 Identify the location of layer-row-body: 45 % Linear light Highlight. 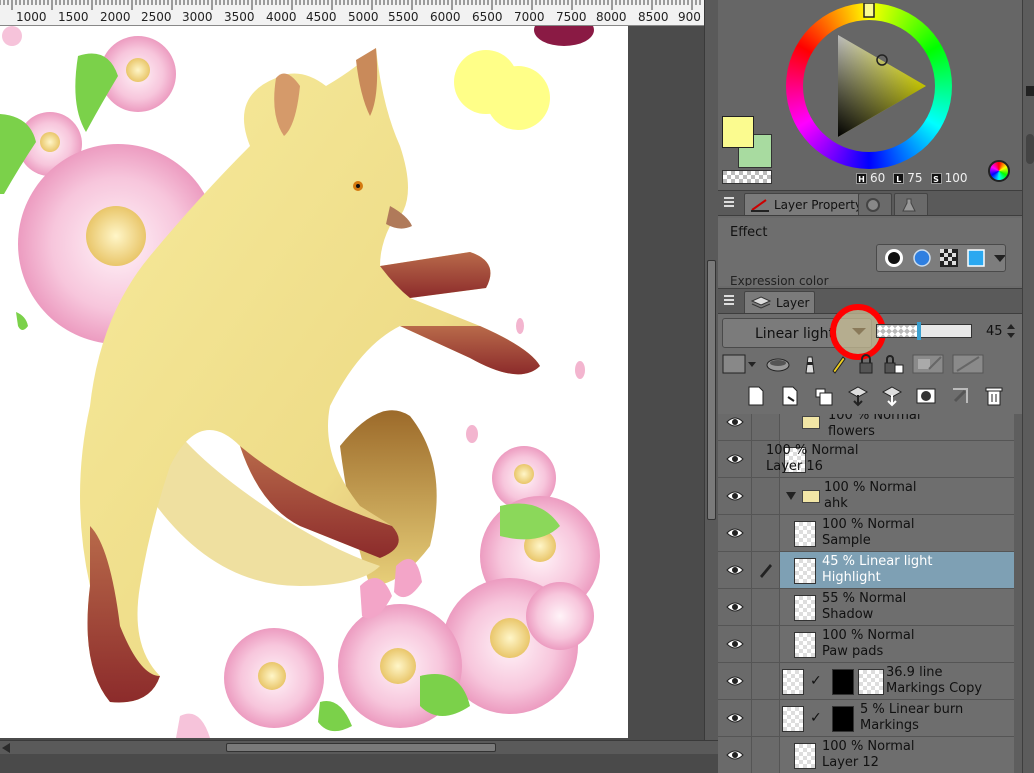
(897, 570).